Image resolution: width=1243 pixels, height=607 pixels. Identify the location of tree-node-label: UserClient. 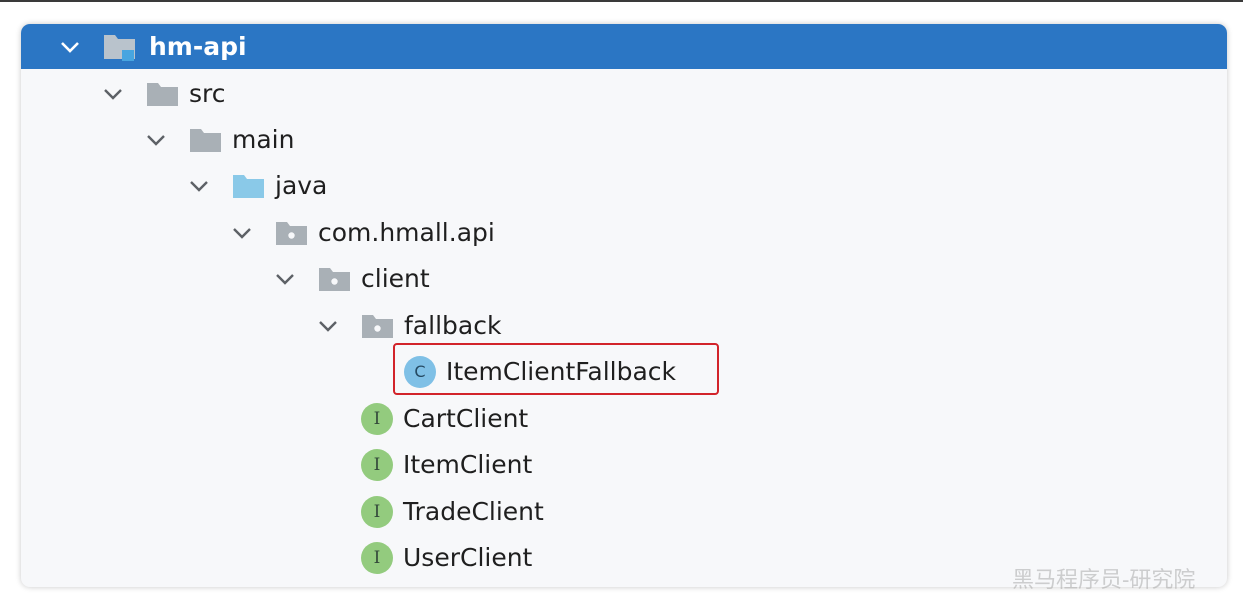
(468, 557).